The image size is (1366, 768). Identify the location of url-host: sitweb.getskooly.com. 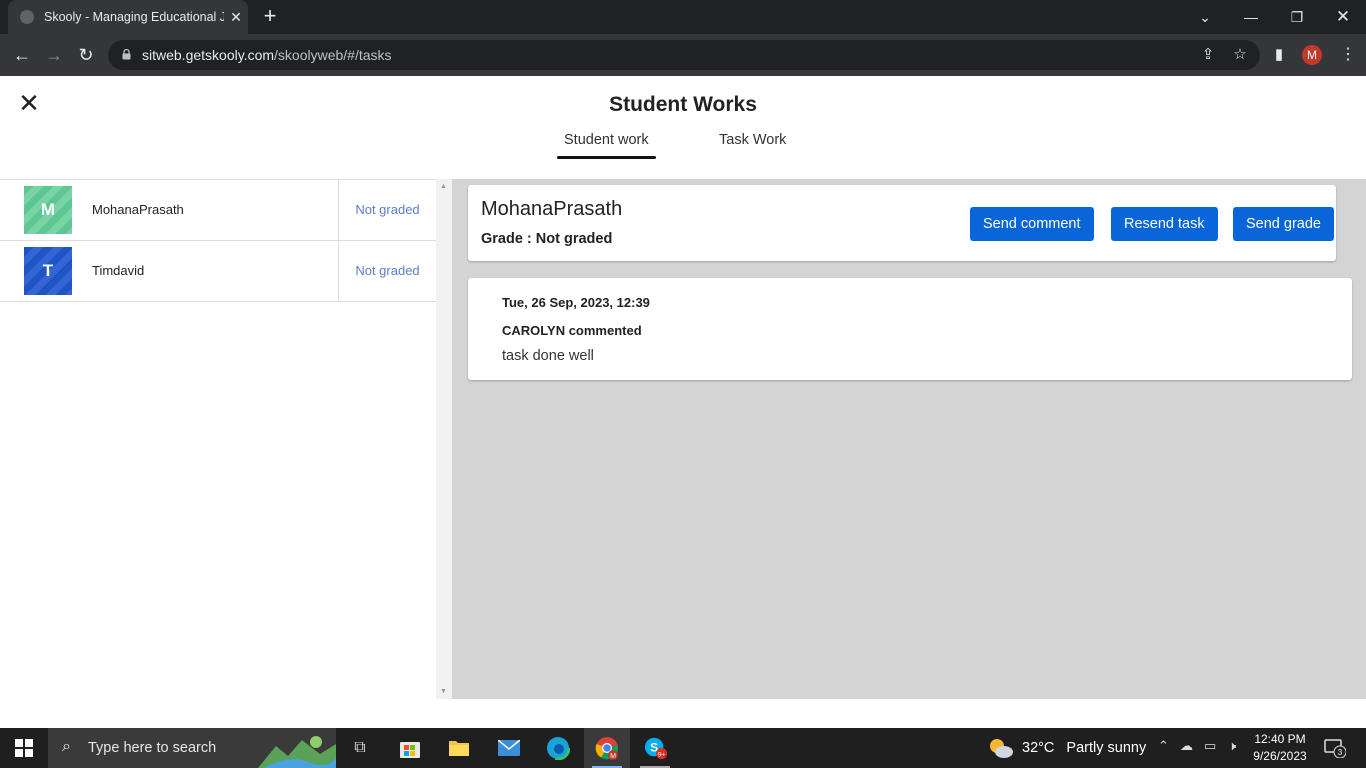
(208, 55).